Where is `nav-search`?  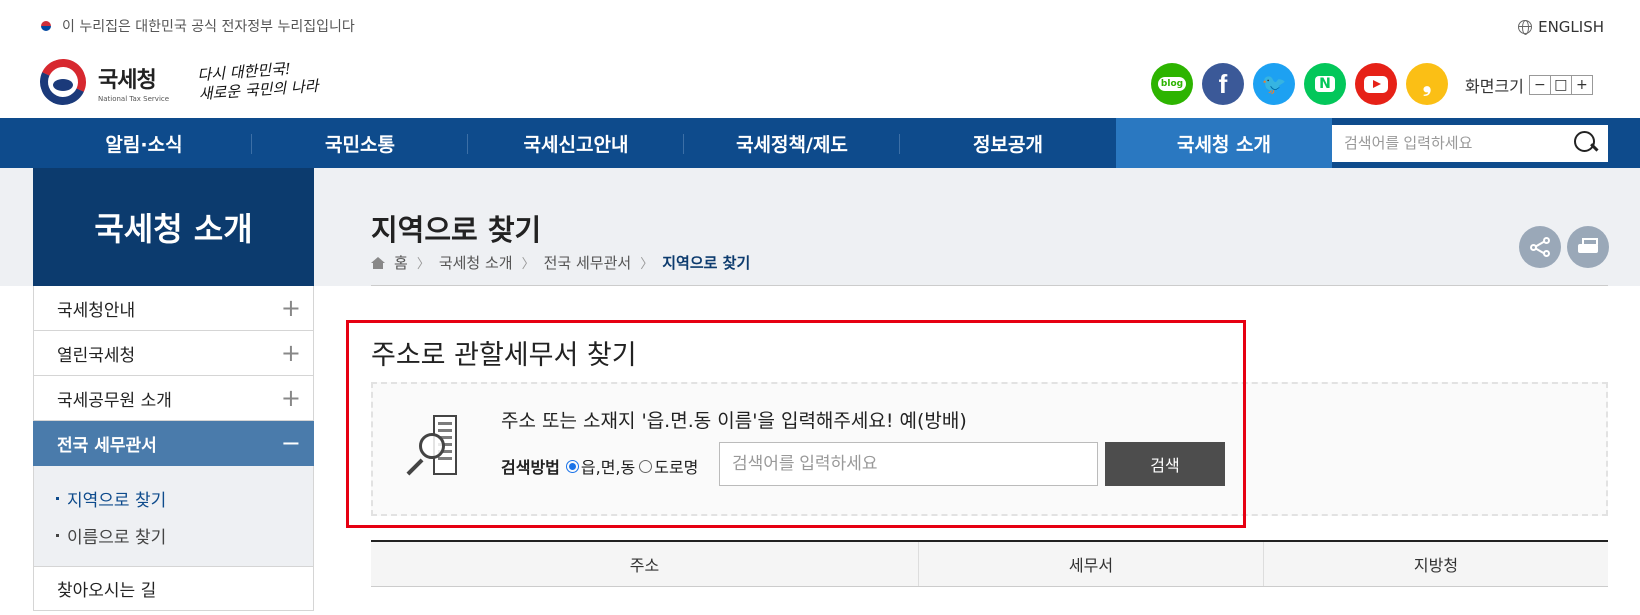
nav-search is located at coordinates (1470, 143).